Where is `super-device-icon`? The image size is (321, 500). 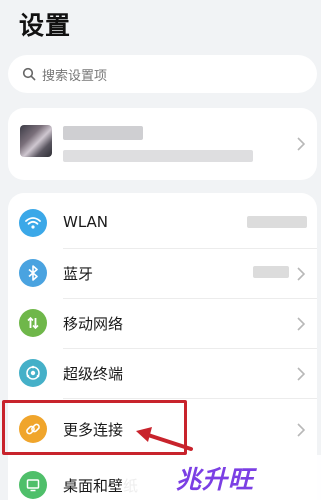
super-device-icon is located at coordinates (33, 373).